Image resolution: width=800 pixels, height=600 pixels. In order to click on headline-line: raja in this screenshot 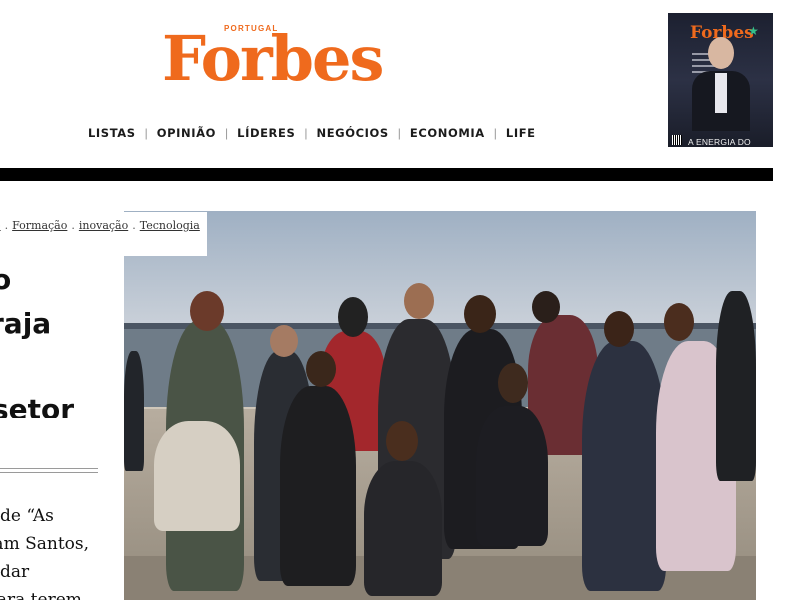, I will do `click(26, 323)`.